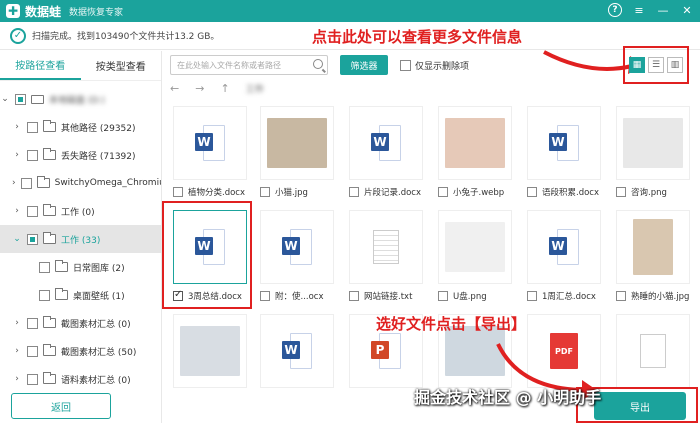 The image size is (700, 423). Describe the element at coordinates (224, 88) in the screenshot. I see `up-arrow-icon: ↑` at that location.